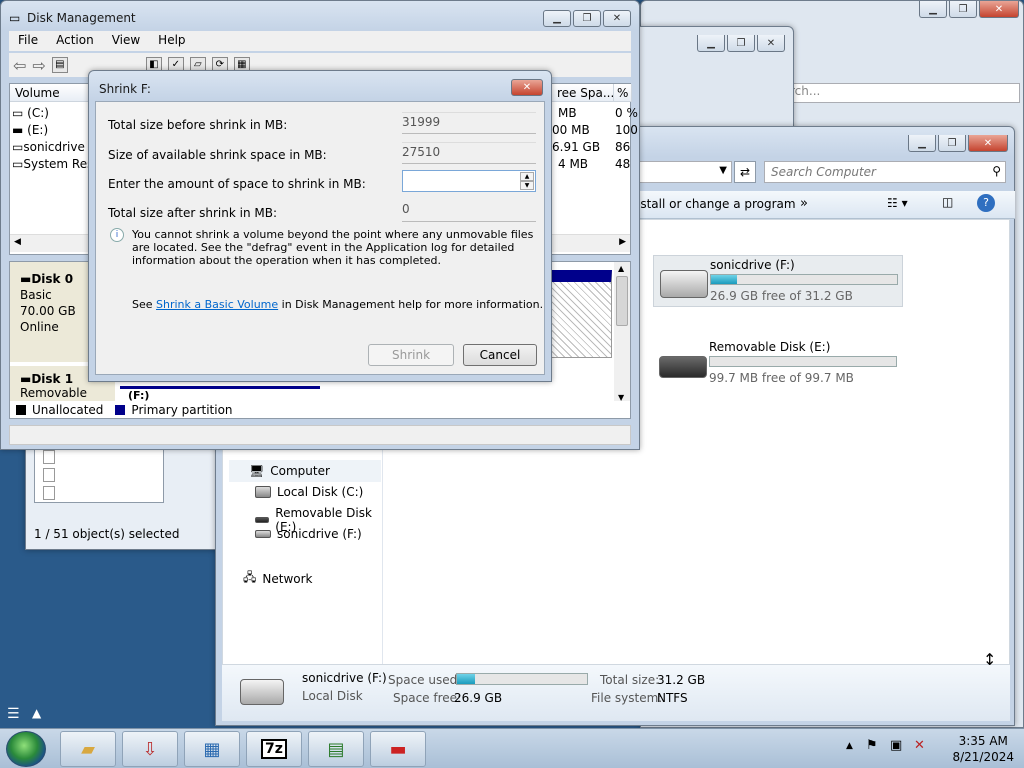  What do you see at coordinates (745, 172) in the screenshot?
I see `refresh-button: ⇄` at bounding box center [745, 172].